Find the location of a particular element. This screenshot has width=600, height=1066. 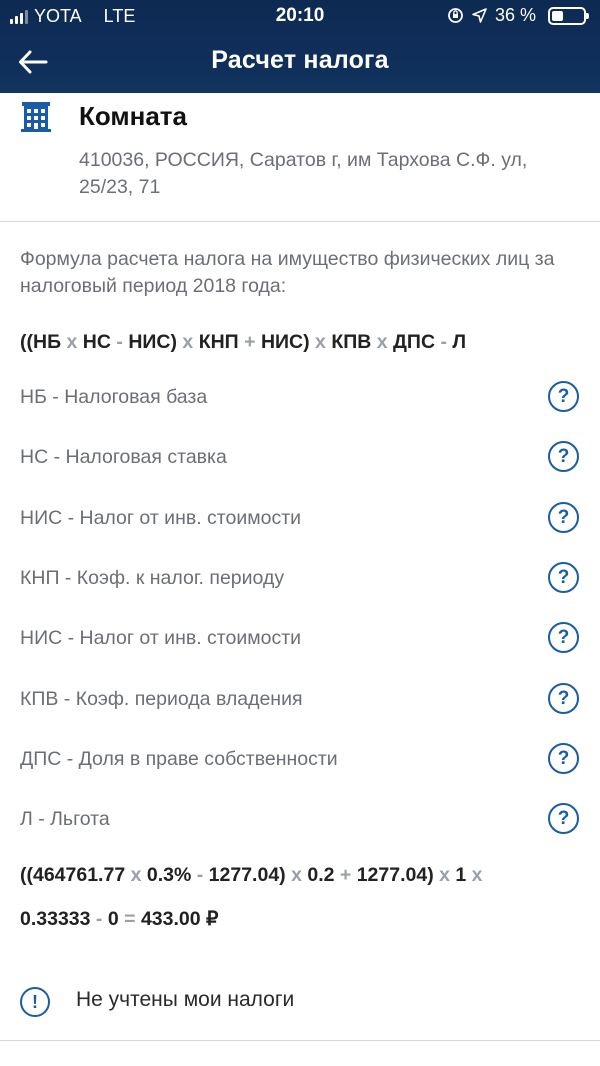

battery-level is located at coordinates (557, 15).